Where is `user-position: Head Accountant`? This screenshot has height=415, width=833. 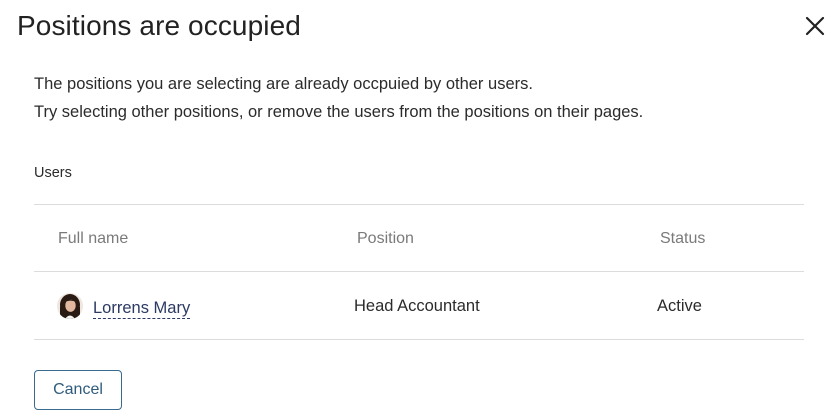 user-position: Head Accountant is located at coordinates (417, 306).